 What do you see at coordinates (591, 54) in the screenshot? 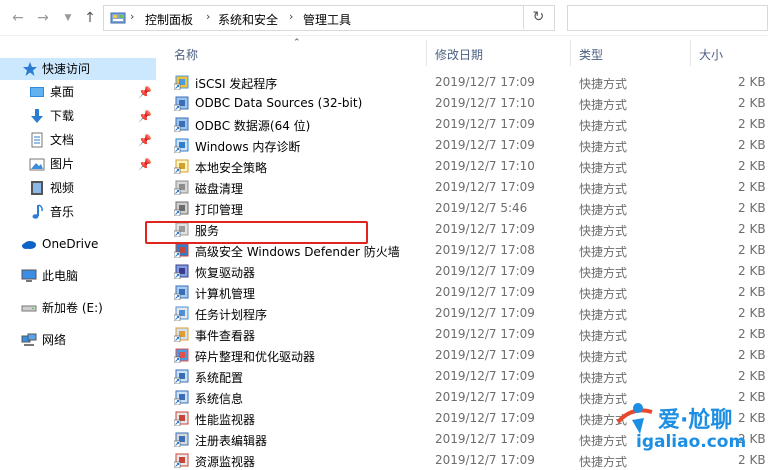
I see `column-header-type: 类型` at bounding box center [591, 54].